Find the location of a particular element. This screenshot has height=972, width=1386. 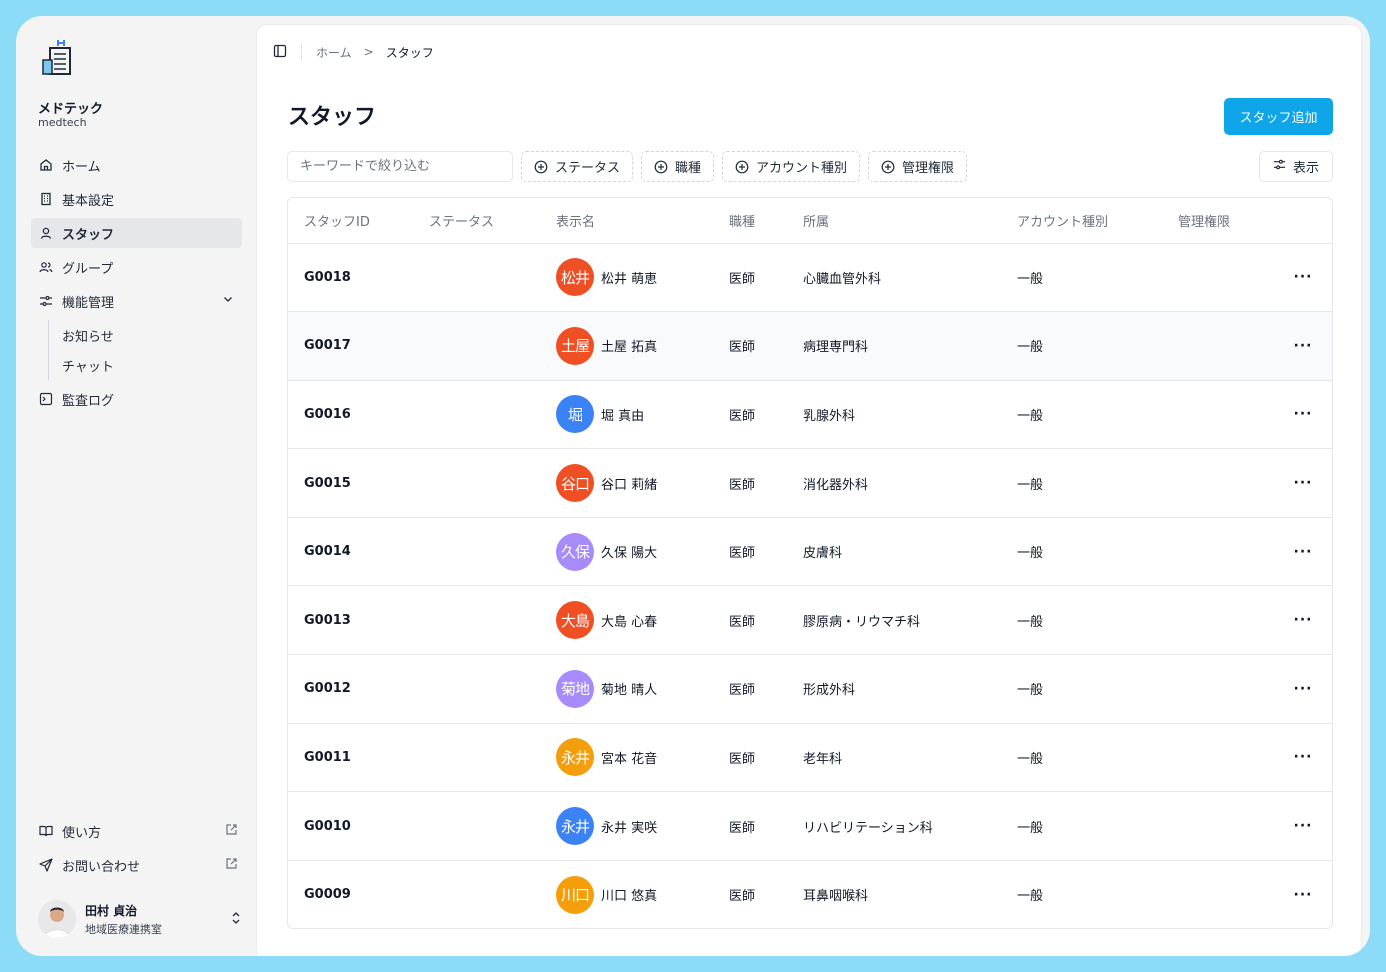

column-header: ステータス is located at coordinates (476, 221).